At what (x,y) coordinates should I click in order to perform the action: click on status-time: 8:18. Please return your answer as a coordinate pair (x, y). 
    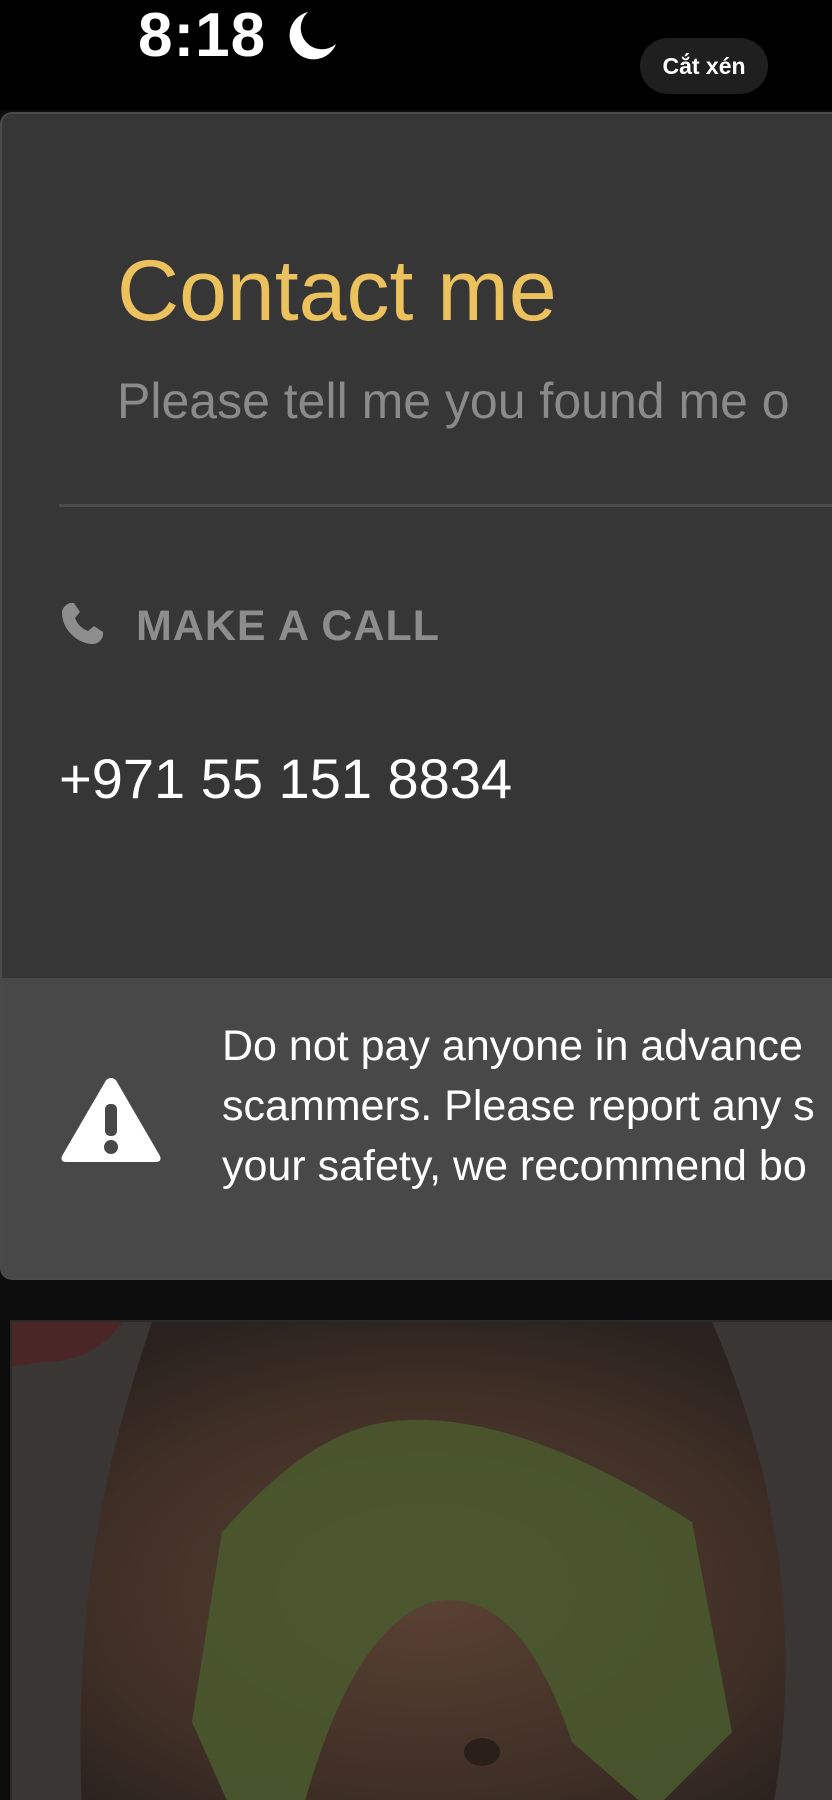
    Looking at the image, I should click on (202, 35).